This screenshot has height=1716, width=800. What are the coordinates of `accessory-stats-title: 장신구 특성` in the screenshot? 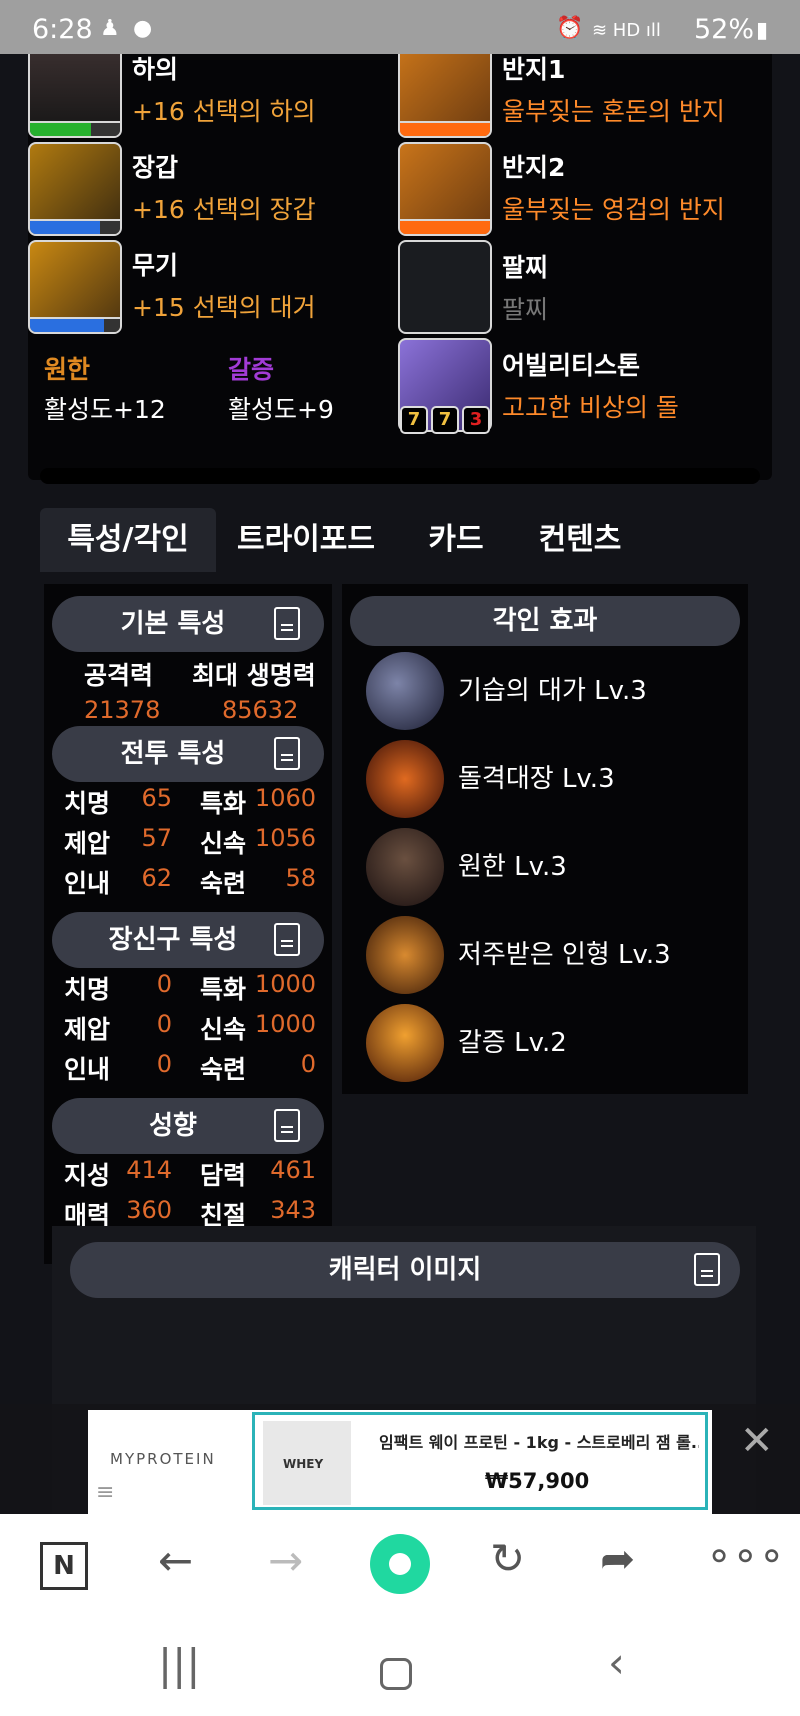 It's located at (173, 940).